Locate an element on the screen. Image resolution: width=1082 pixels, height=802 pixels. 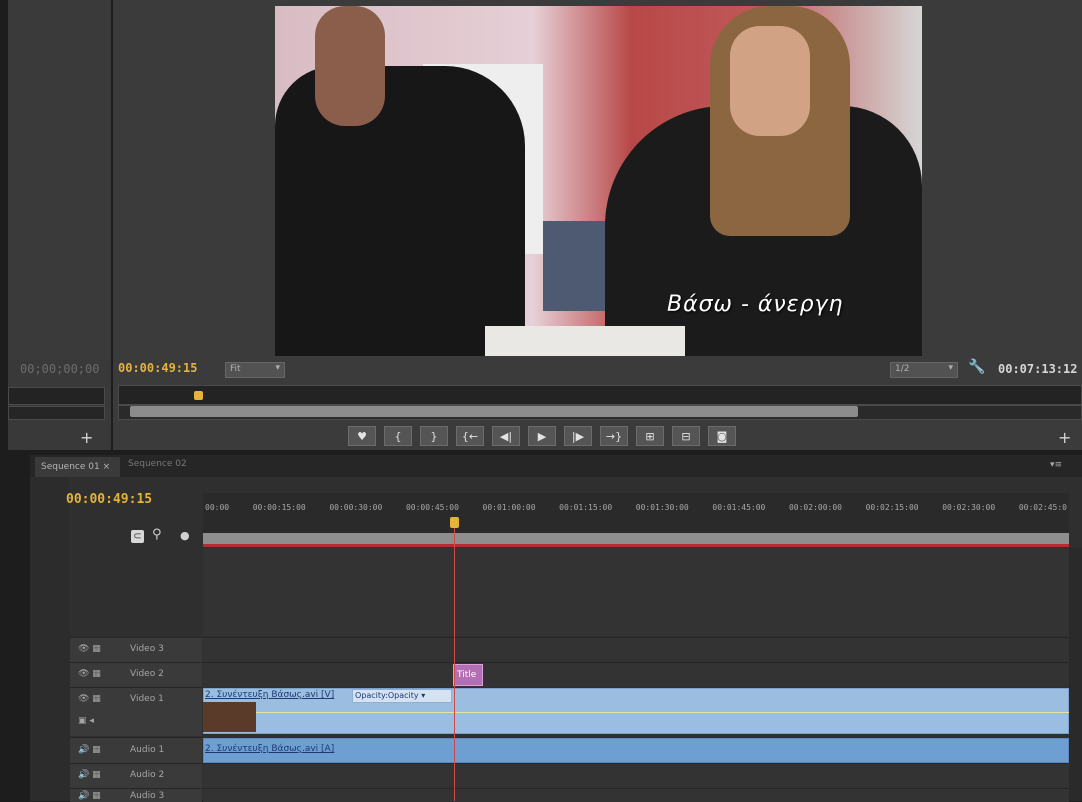
video-person-right-face is located at coordinates (770, 81).